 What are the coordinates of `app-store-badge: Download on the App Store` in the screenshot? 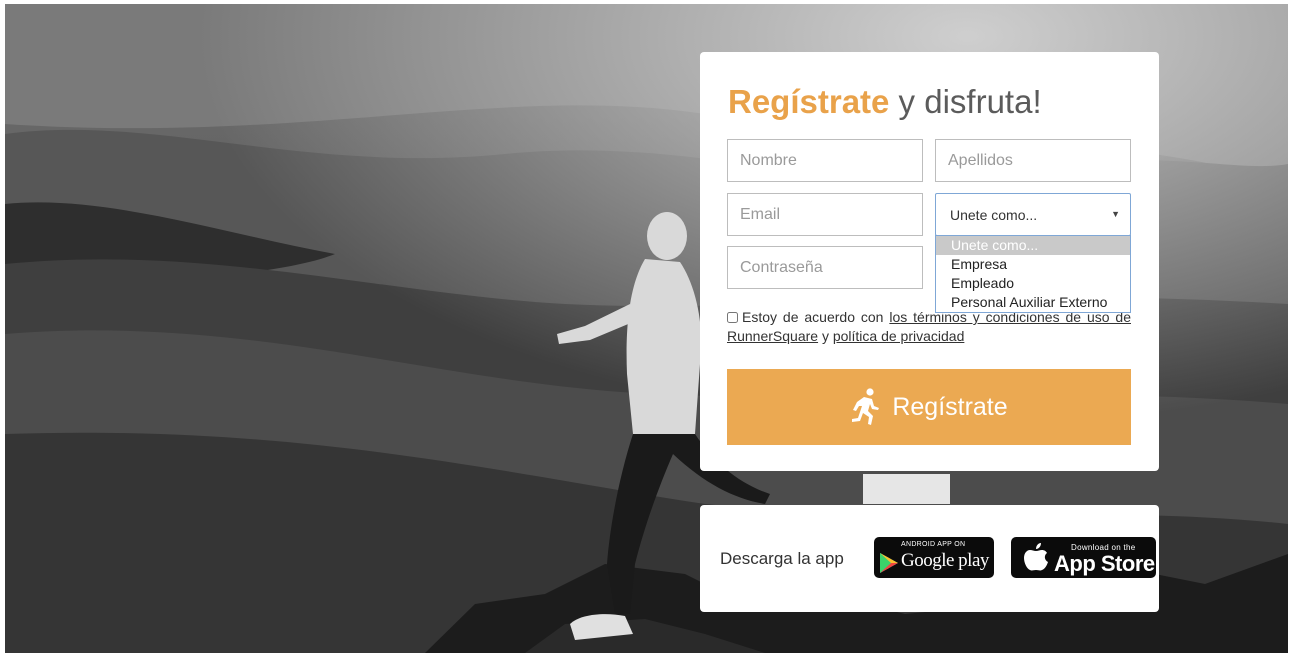 It's located at (1083, 557).